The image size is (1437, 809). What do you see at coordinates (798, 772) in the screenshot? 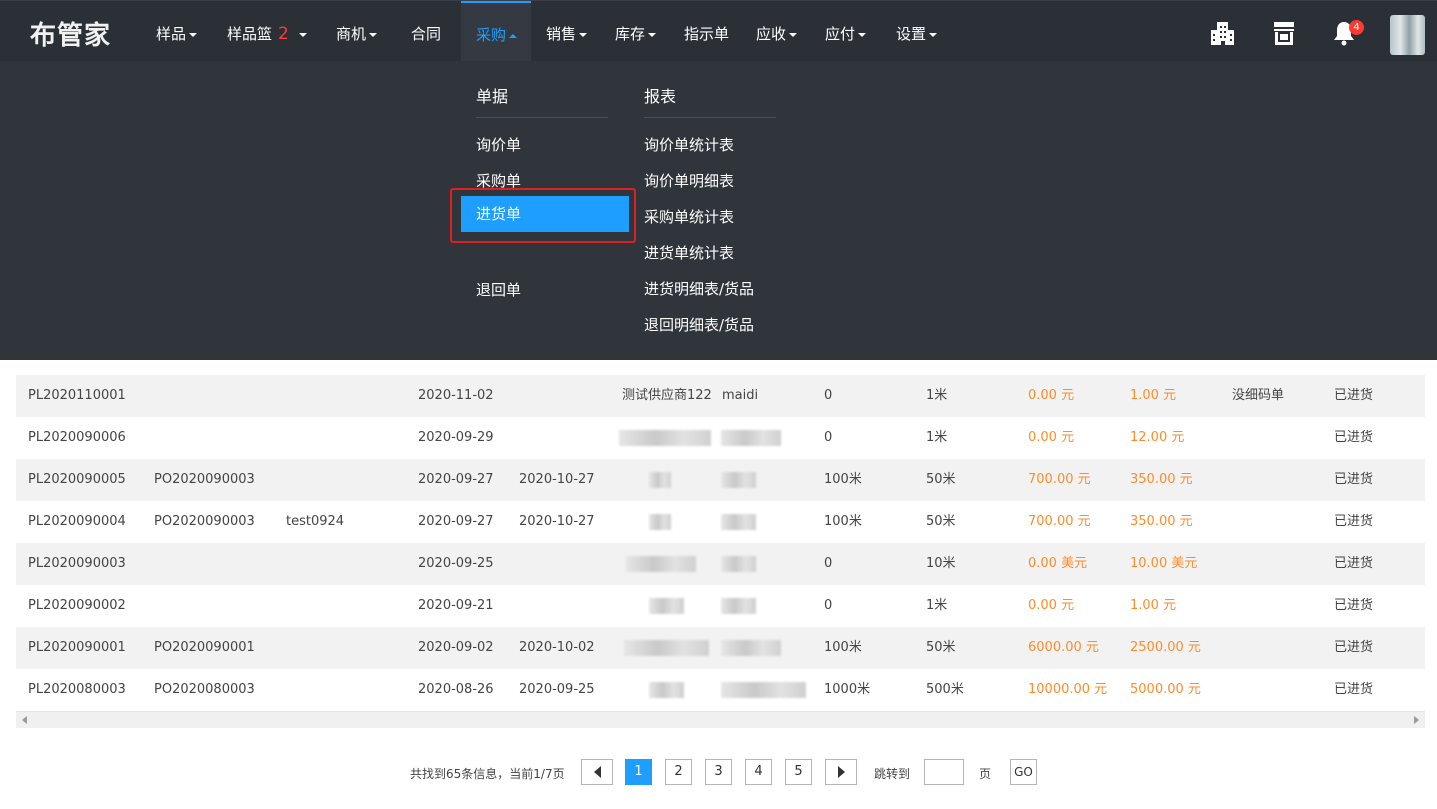
I see `page-button-5: 5` at bounding box center [798, 772].